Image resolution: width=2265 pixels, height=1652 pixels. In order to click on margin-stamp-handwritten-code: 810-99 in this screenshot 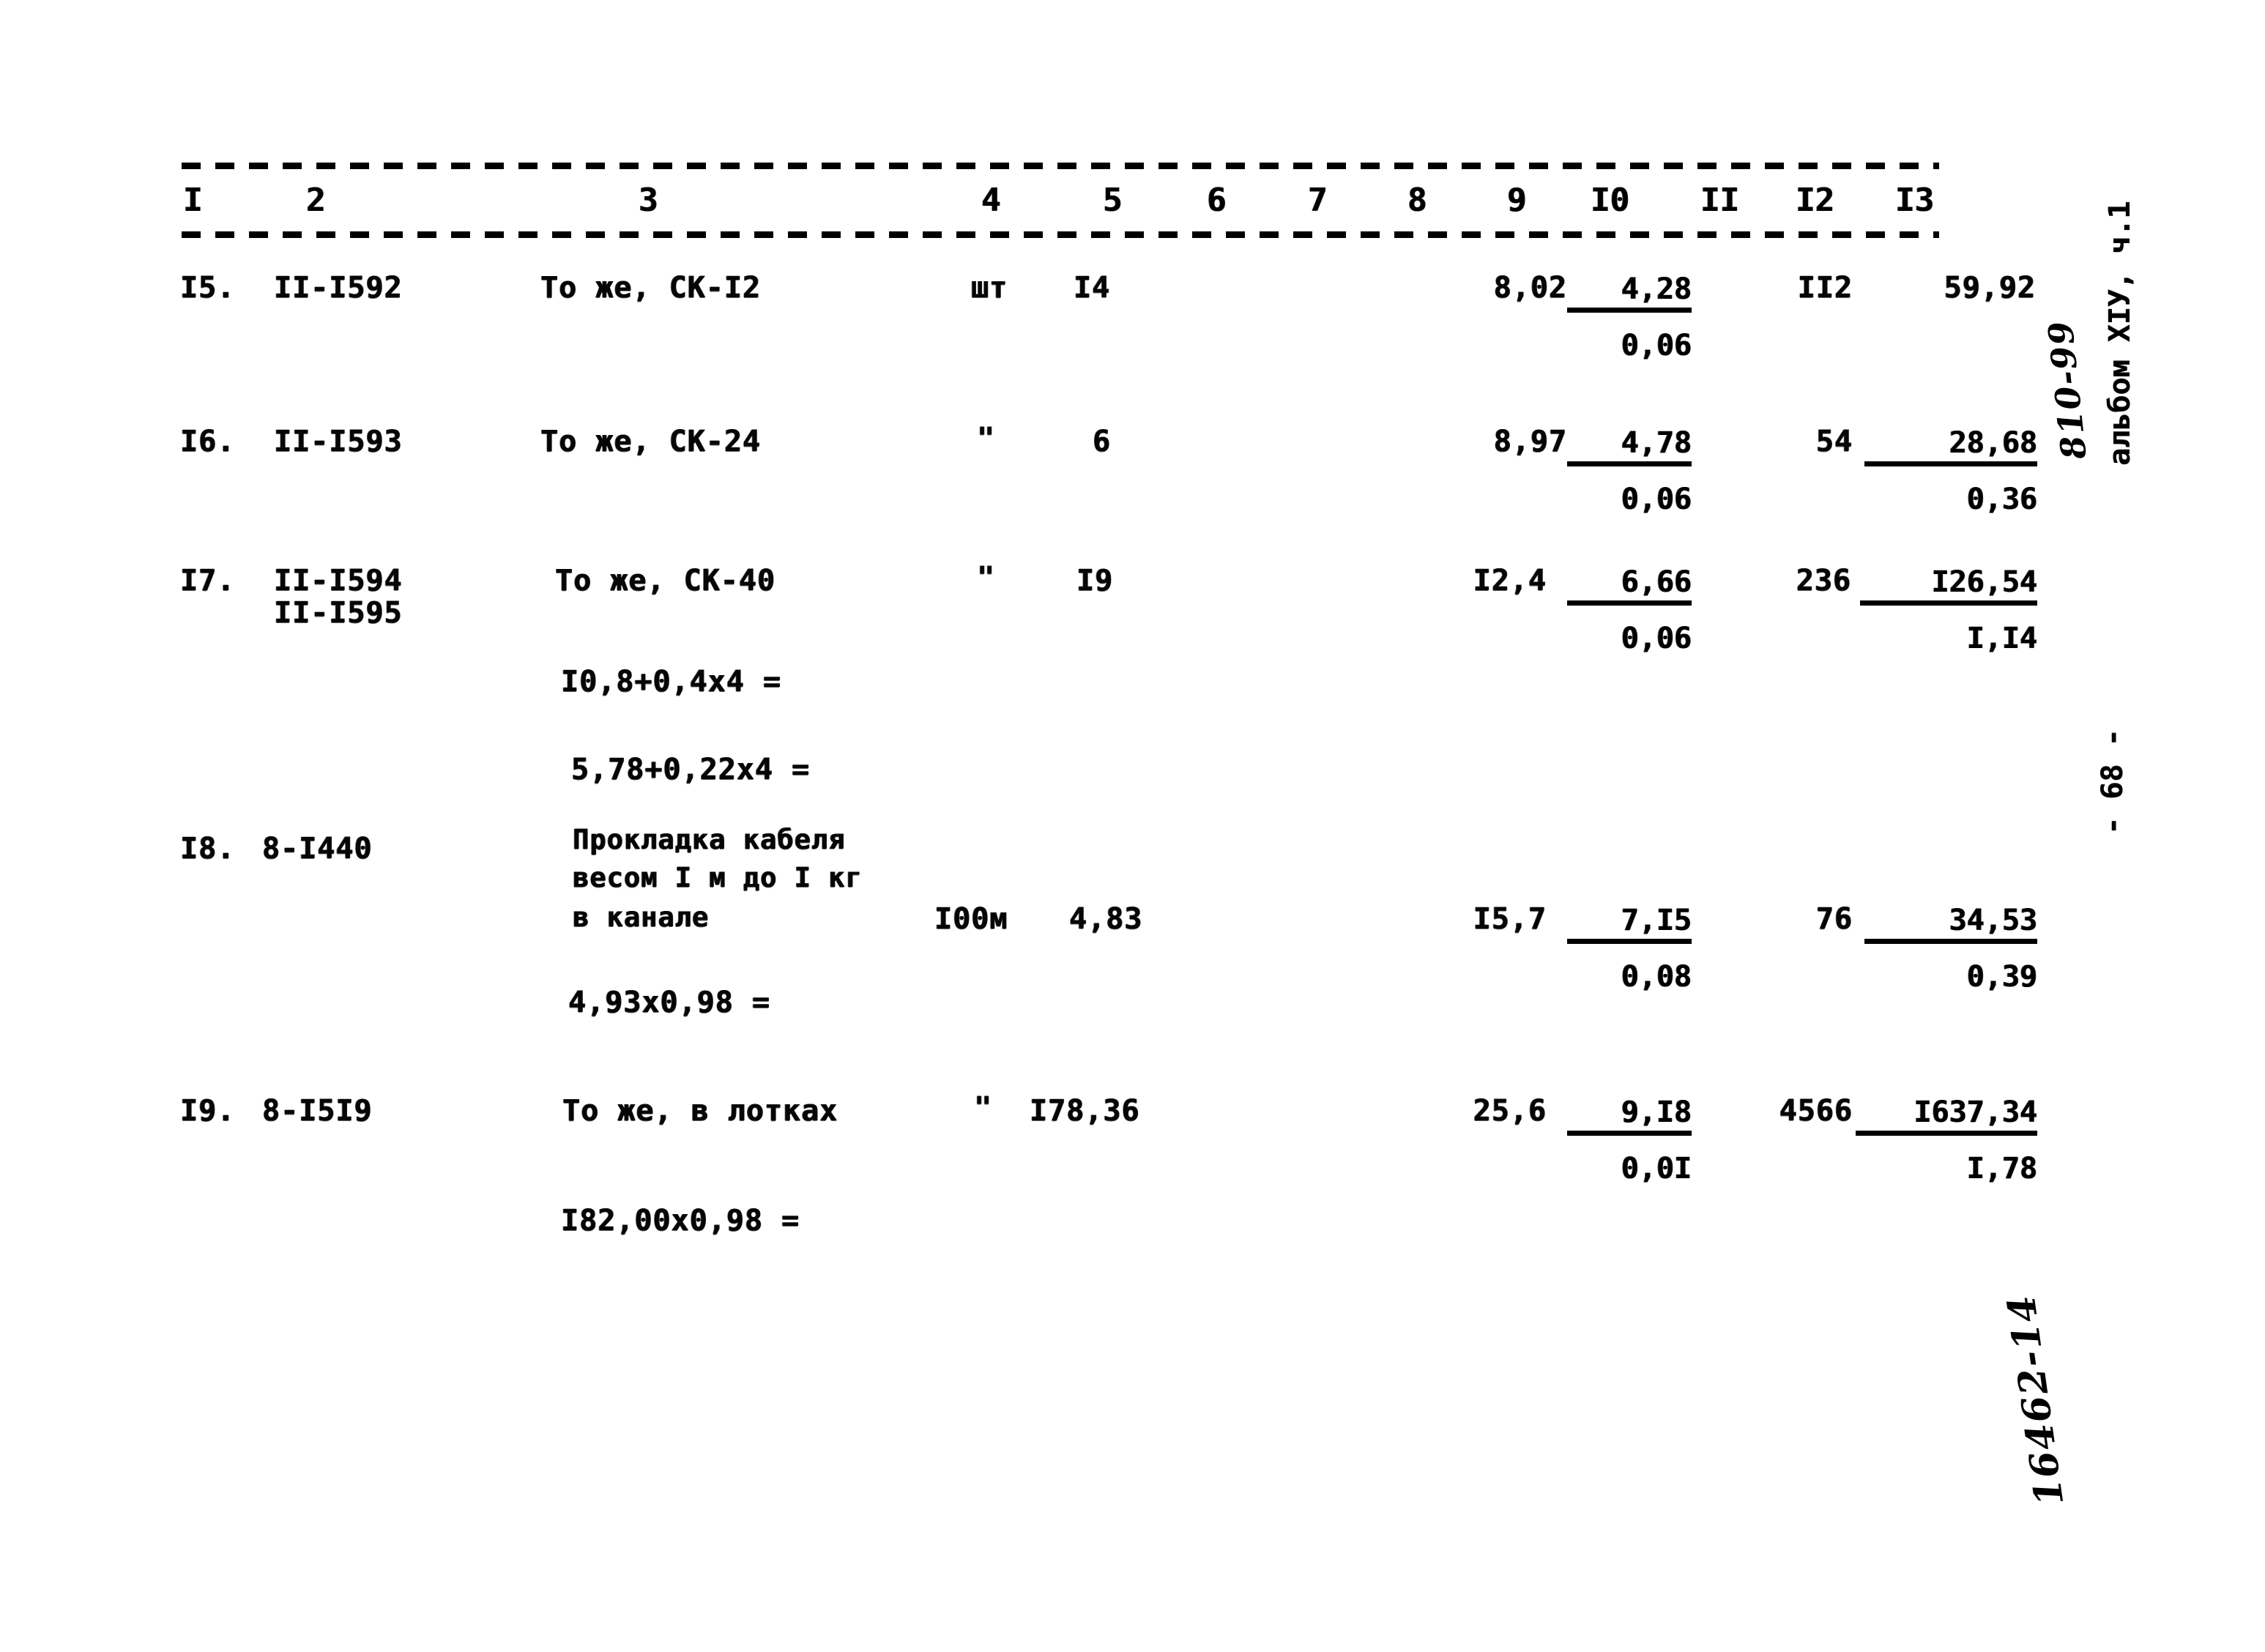, I will do `click(2067, 390)`.